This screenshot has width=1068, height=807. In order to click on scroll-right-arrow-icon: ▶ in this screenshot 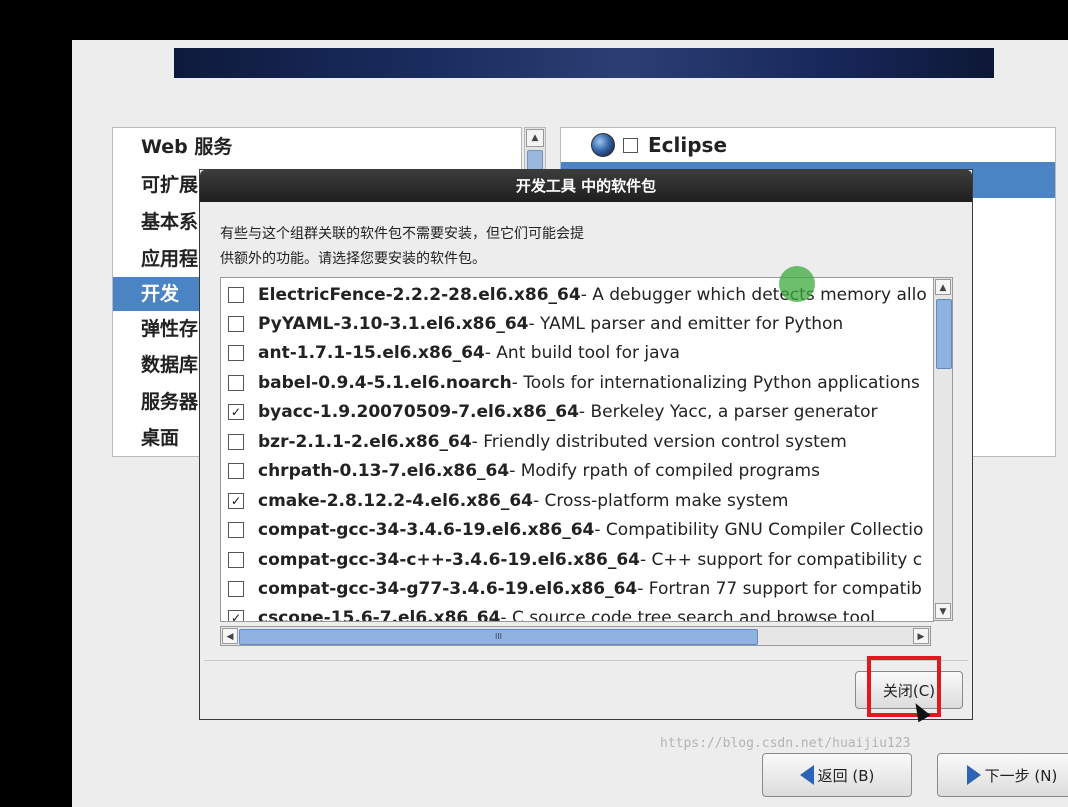, I will do `click(921, 636)`.